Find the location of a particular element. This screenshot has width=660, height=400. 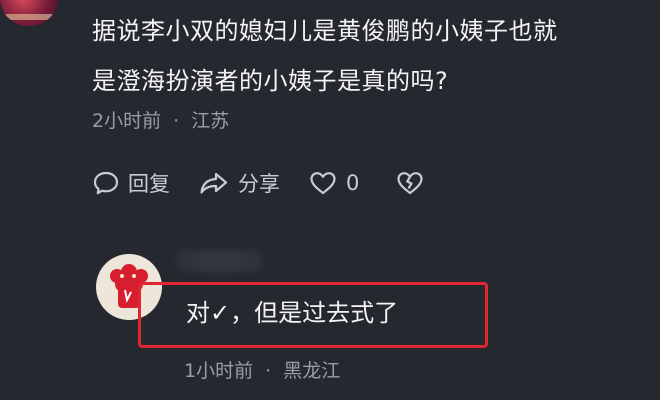

avatar-decoration is located at coordinates (29, 17).